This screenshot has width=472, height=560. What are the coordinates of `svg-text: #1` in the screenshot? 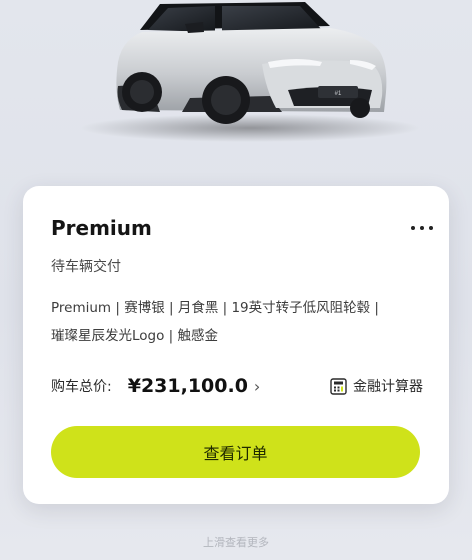 It's located at (338, 94).